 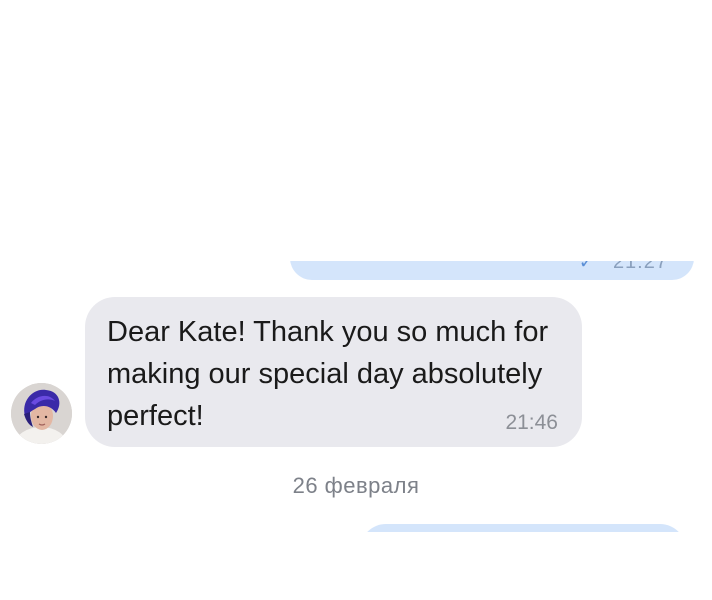 I want to click on avatar-icon, so click(x=41, y=413).